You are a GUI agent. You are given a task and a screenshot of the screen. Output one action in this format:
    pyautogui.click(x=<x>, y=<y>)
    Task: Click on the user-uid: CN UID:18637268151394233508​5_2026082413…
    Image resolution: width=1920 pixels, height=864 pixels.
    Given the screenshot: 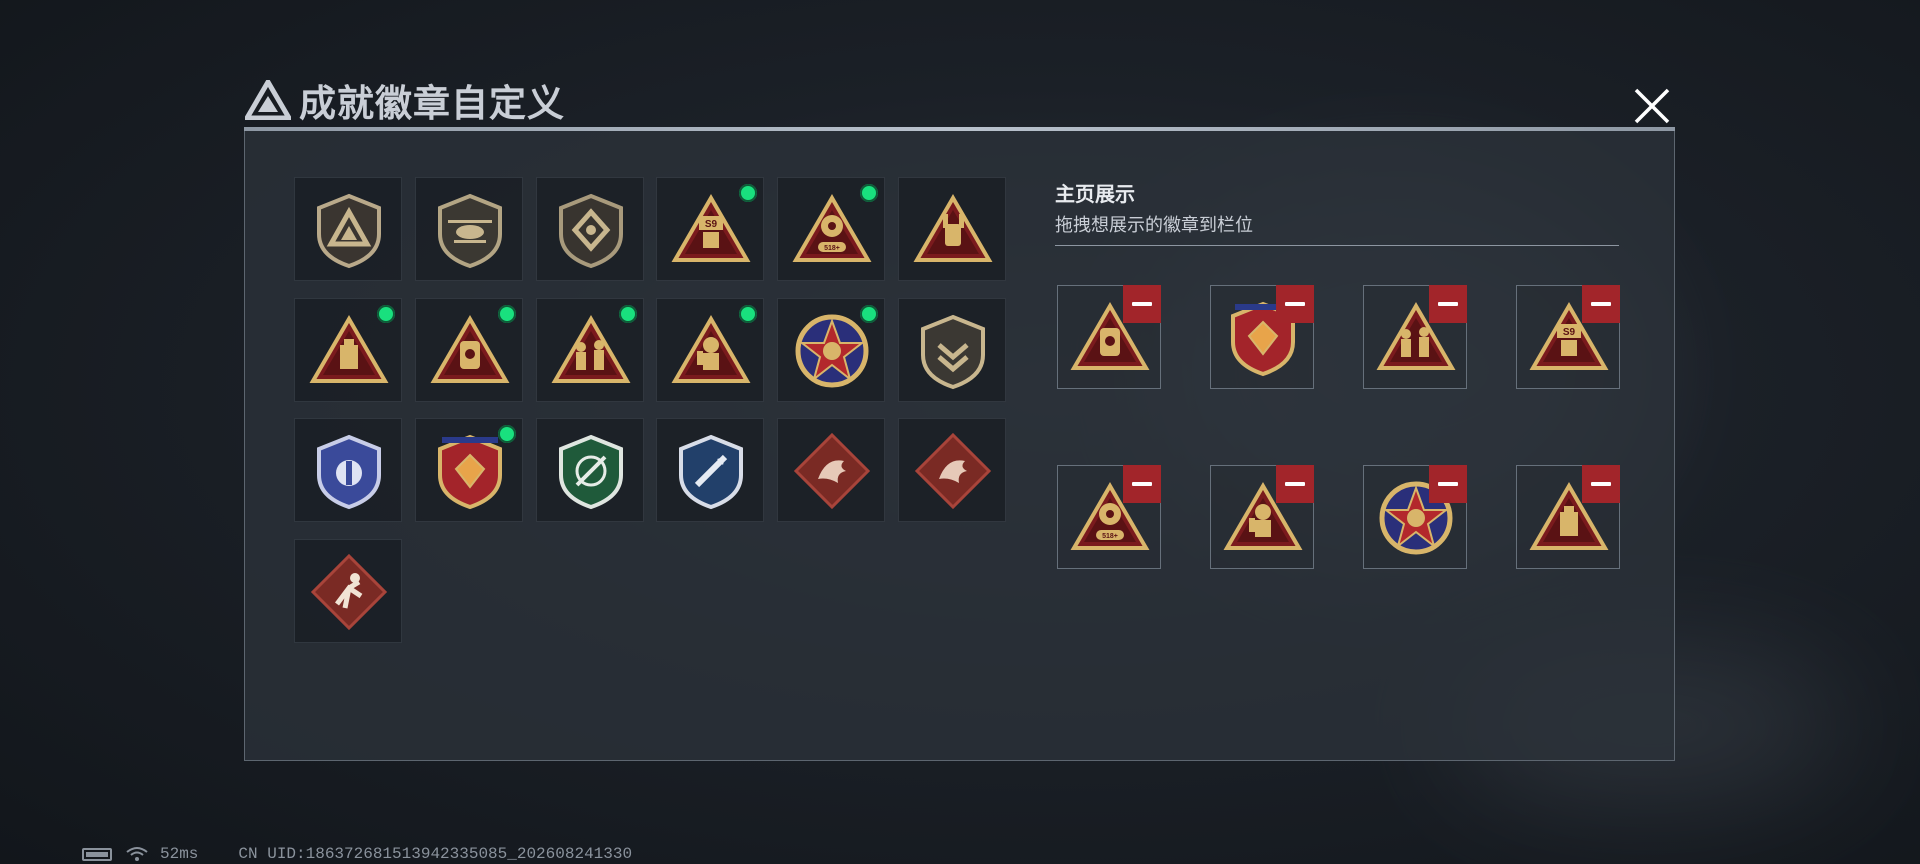 What is the action you would take?
    pyautogui.click(x=435, y=854)
    